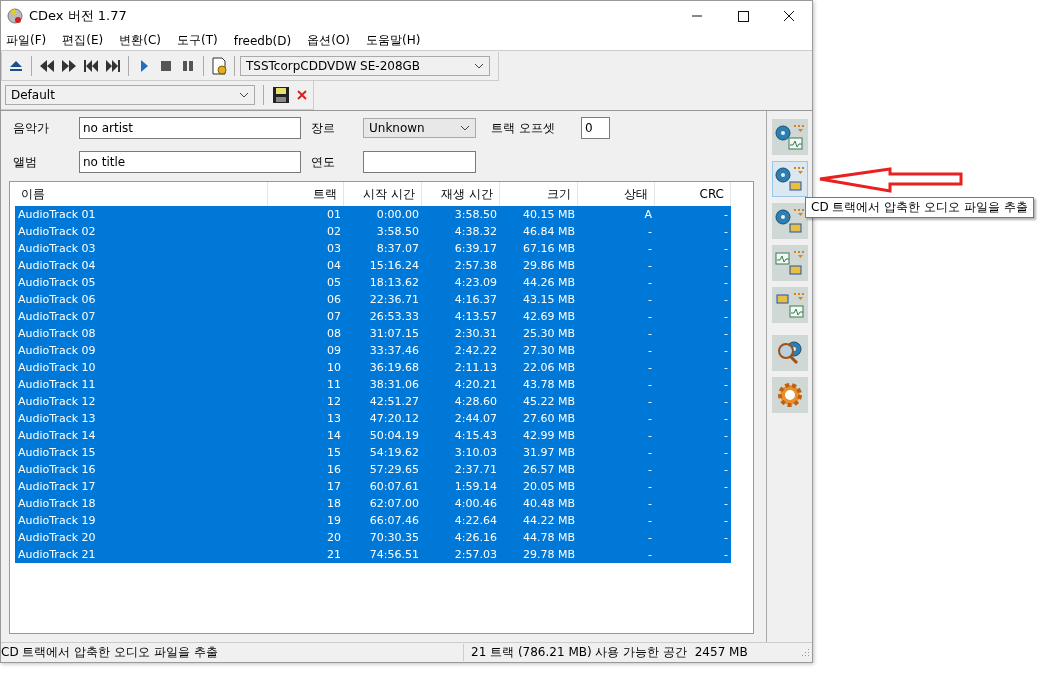  Describe the element at coordinates (57, 368) in the screenshot. I see `table-cell-text: AudioTrack 10` at that location.